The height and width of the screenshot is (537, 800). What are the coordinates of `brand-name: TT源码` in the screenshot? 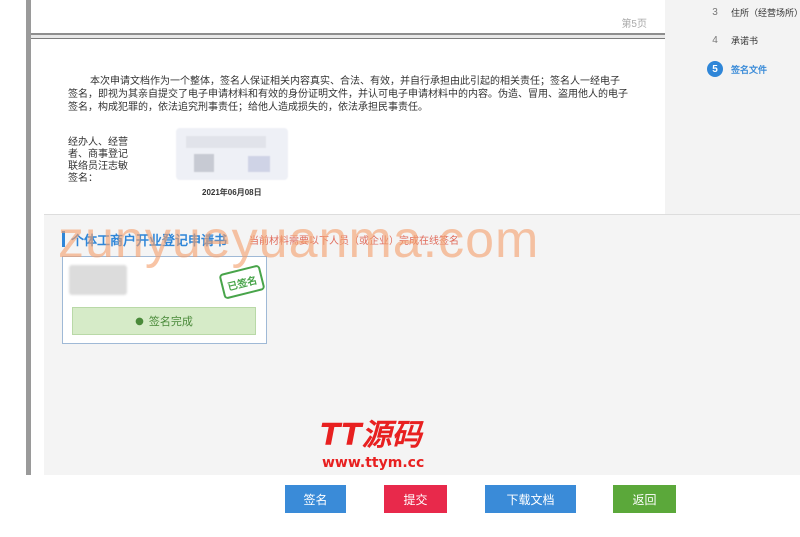 It's located at (371, 435).